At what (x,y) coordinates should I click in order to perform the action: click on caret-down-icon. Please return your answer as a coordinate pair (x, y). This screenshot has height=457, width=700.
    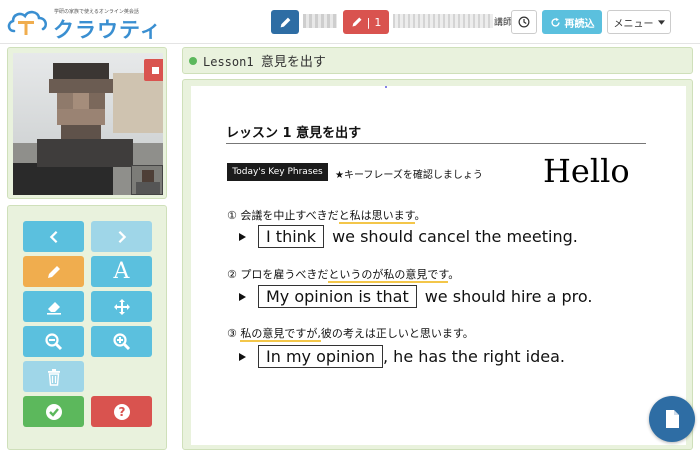
    Looking at the image, I should click on (661, 22).